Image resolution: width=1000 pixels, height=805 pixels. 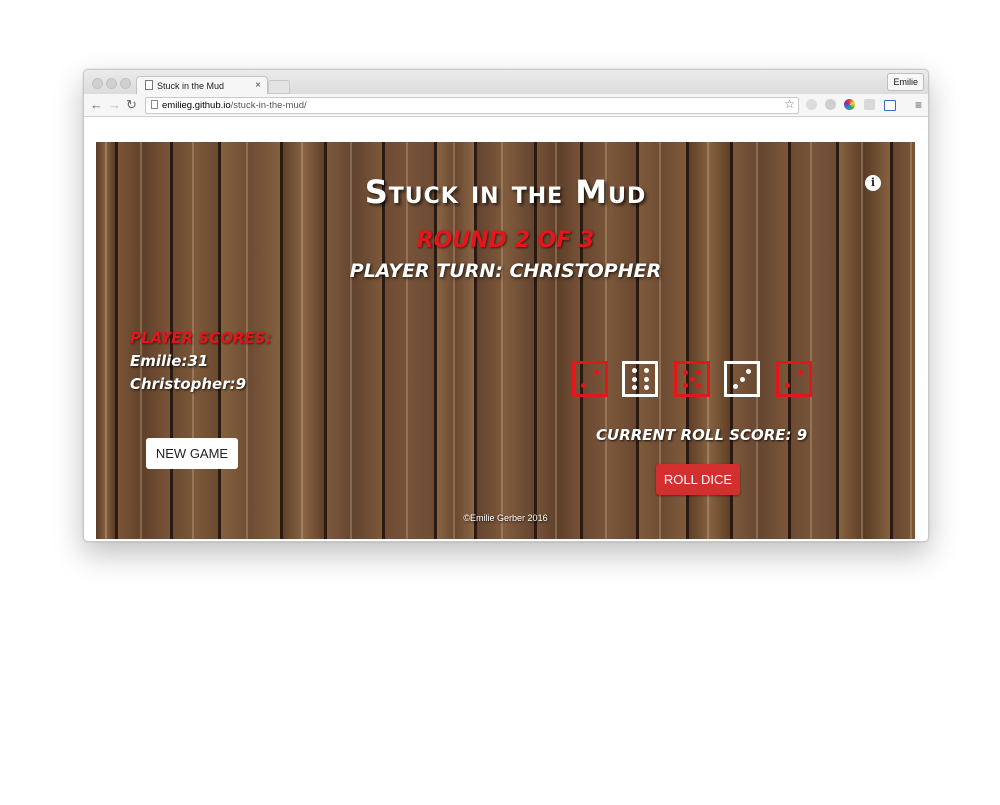 What do you see at coordinates (505, 240) in the screenshot?
I see `round-indicator: ROUND 2 OF 3` at bounding box center [505, 240].